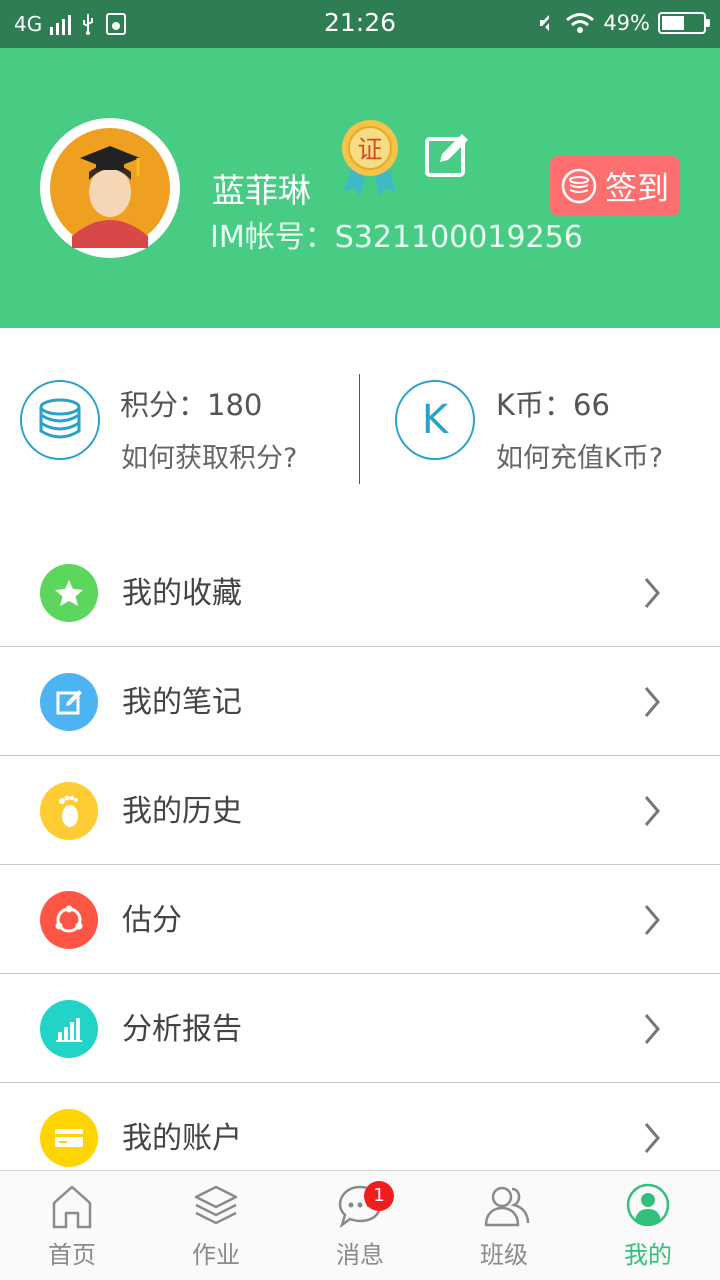 This screenshot has height=1280, width=720. What do you see at coordinates (360, 24) in the screenshot?
I see `status-bar: 4G 21:26 49%` at bounding box center [360, 24].